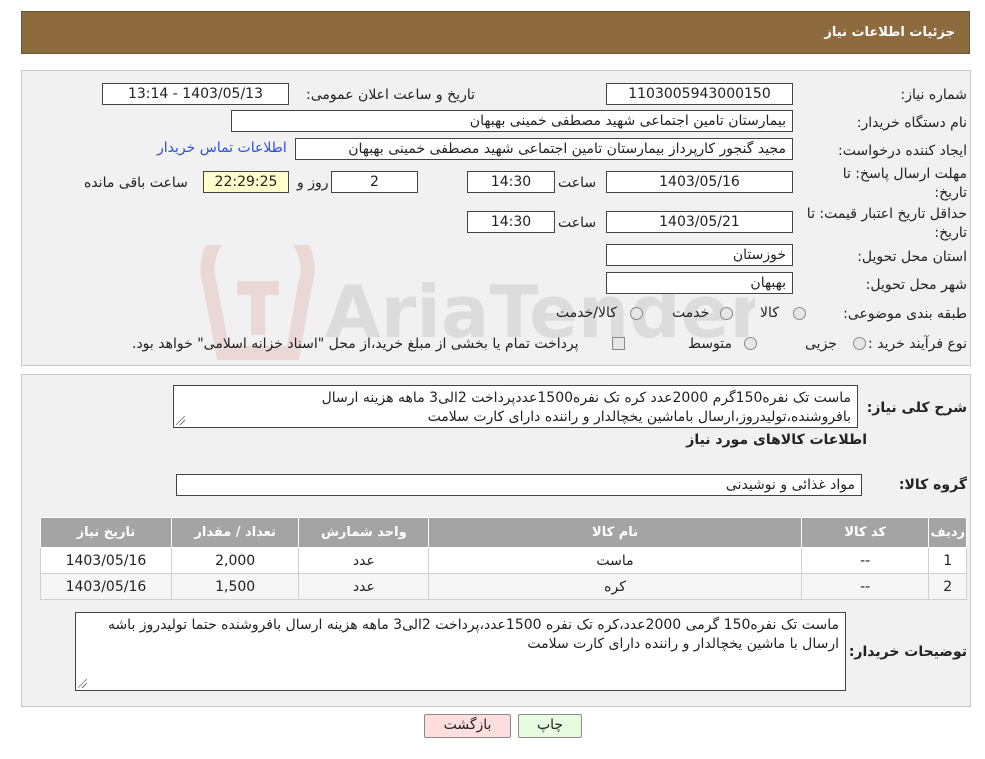  I want to click on goods-group-field: مواد غذائی و نوشیدنی, so click(519, 485).